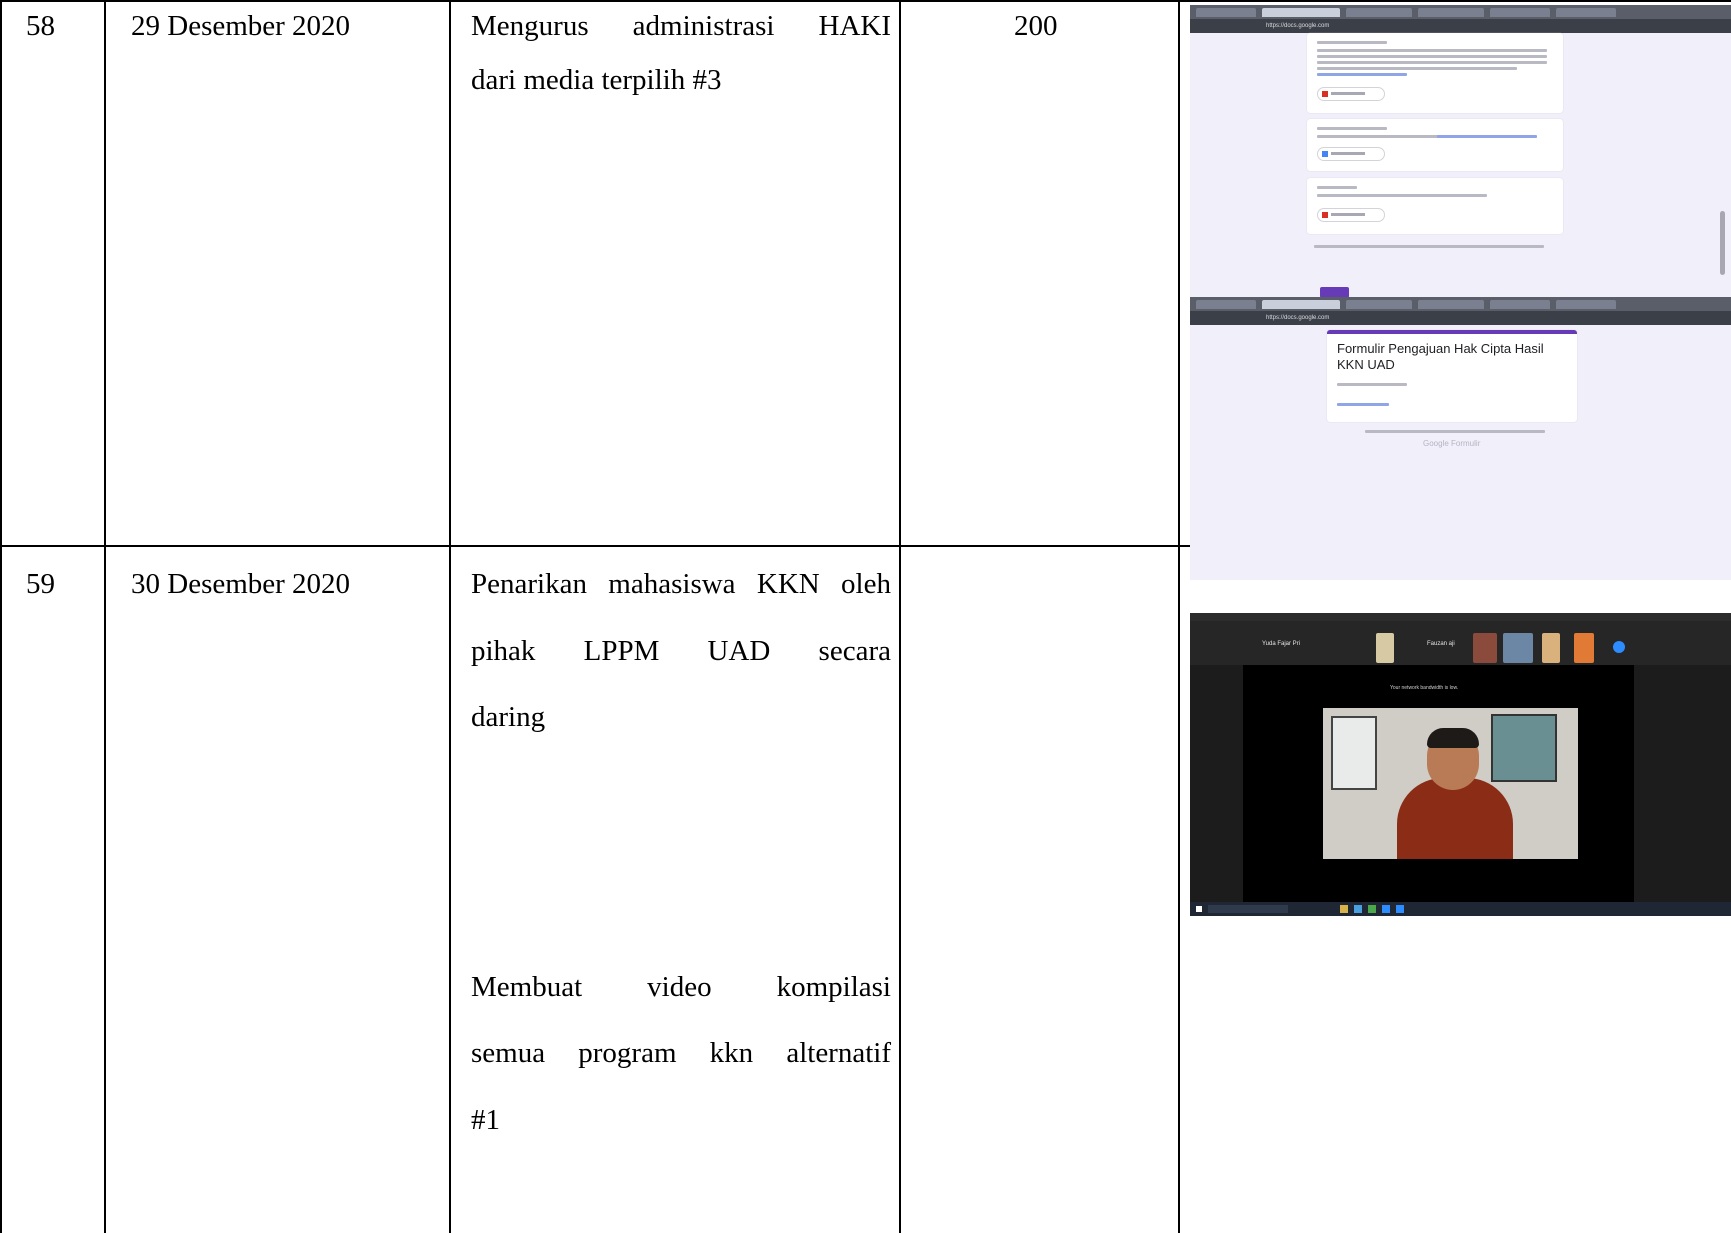 This screenshot has width=1731, height=1233. What do you see at coordinates (1450, 783) in the screenshot?
I see `speaker-video` at bounding box center [1450, 783].